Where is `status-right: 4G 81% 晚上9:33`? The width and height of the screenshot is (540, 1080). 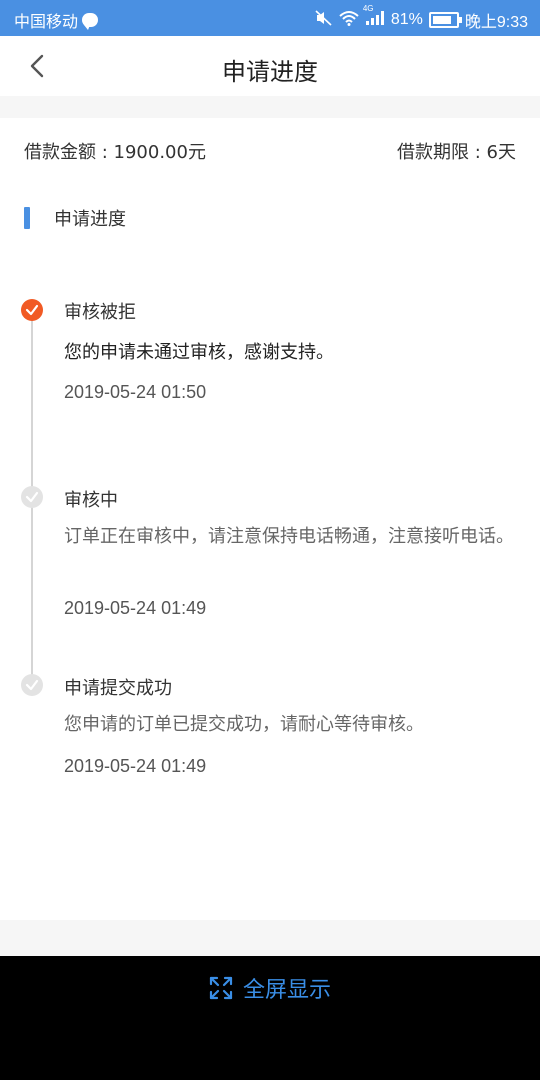
status-right: 4G 81% 晚上9:33 is located at coordinates (421, 18).